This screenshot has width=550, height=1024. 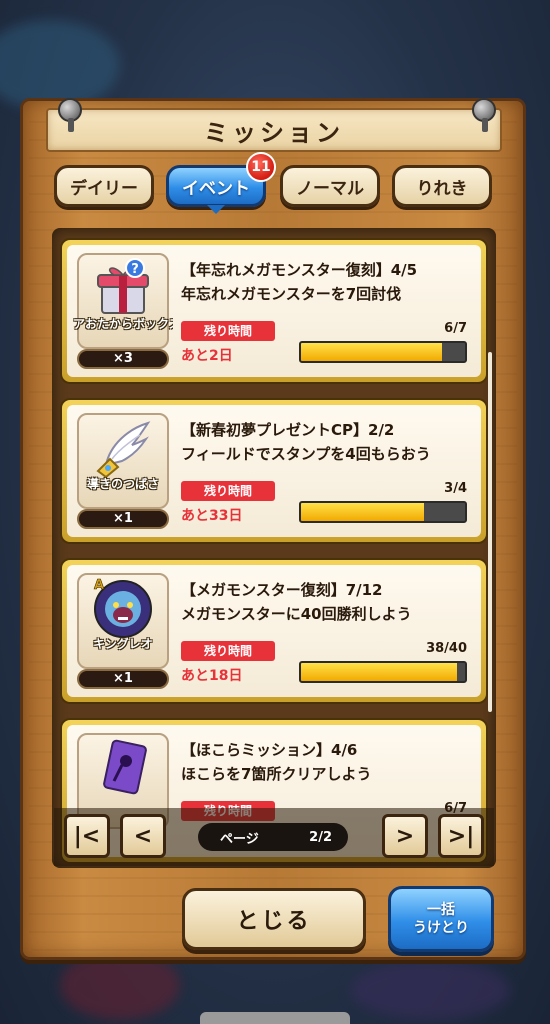 What do you see at coordinates (212, 676) in the screenshot?
I see `time-remaining-value: あと18日` at bounding box center [212, 676].